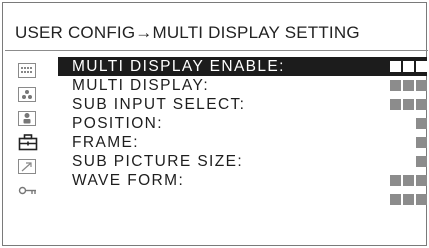 The height and width of the screenshot is (248, 429). I want to click on sidebar, so click(36, 130).